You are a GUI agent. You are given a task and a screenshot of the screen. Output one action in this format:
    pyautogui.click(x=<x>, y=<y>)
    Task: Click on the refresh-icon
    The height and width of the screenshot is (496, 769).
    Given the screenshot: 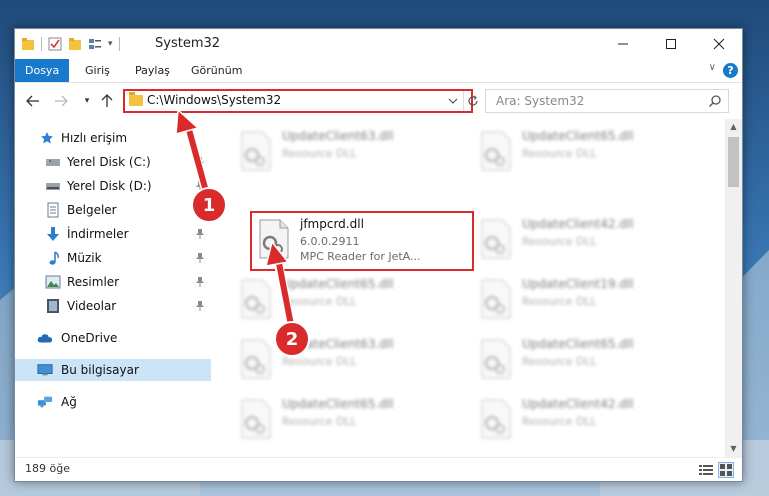 What is the action you would take?
    pyautogui.click(x=473, y=100)
    